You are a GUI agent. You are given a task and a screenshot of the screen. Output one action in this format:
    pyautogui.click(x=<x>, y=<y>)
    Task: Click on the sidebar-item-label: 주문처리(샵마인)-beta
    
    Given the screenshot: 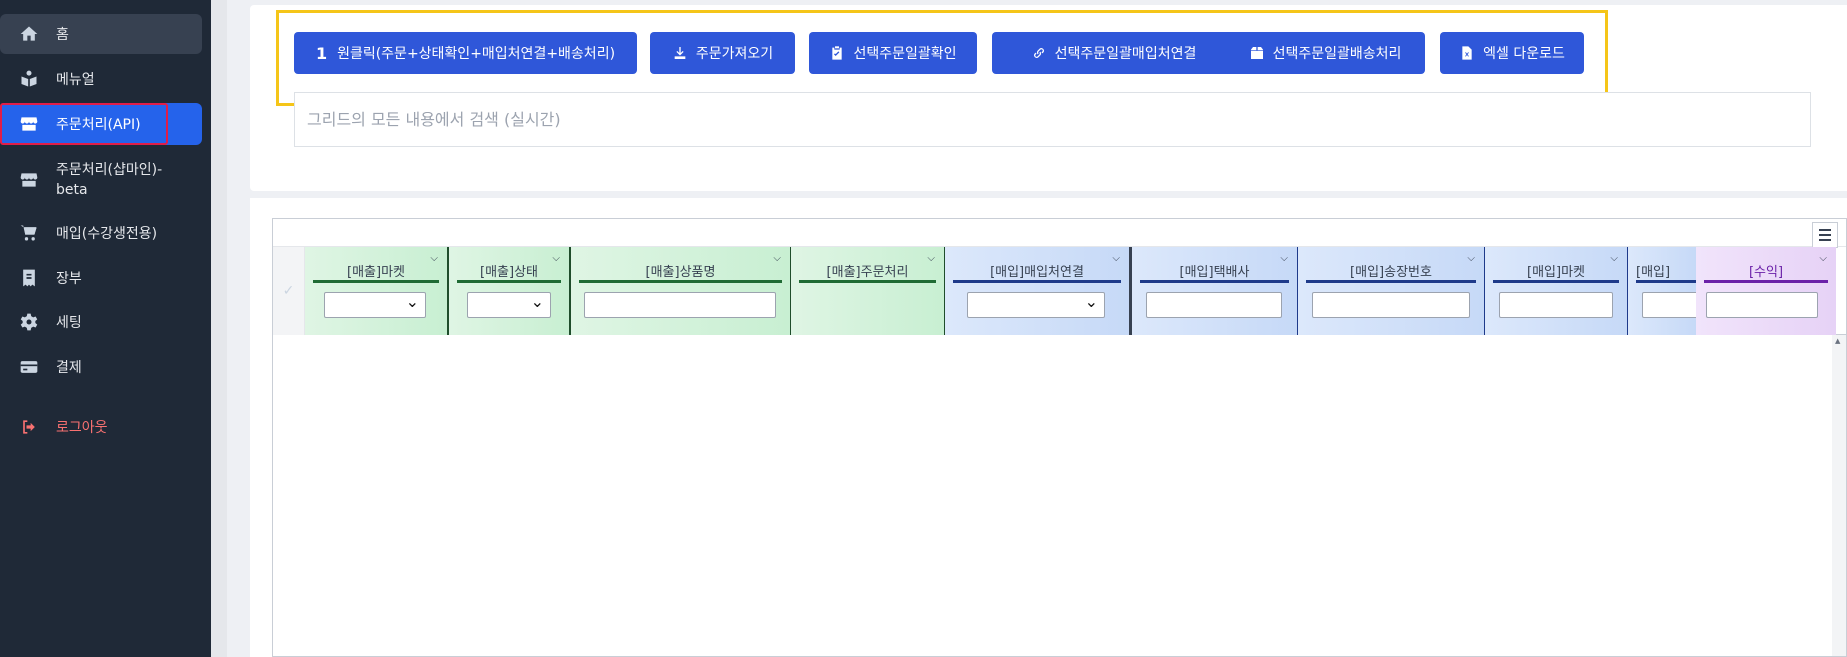 What is the action you would take?
    pyautogui.click(x=109, y=180)
    